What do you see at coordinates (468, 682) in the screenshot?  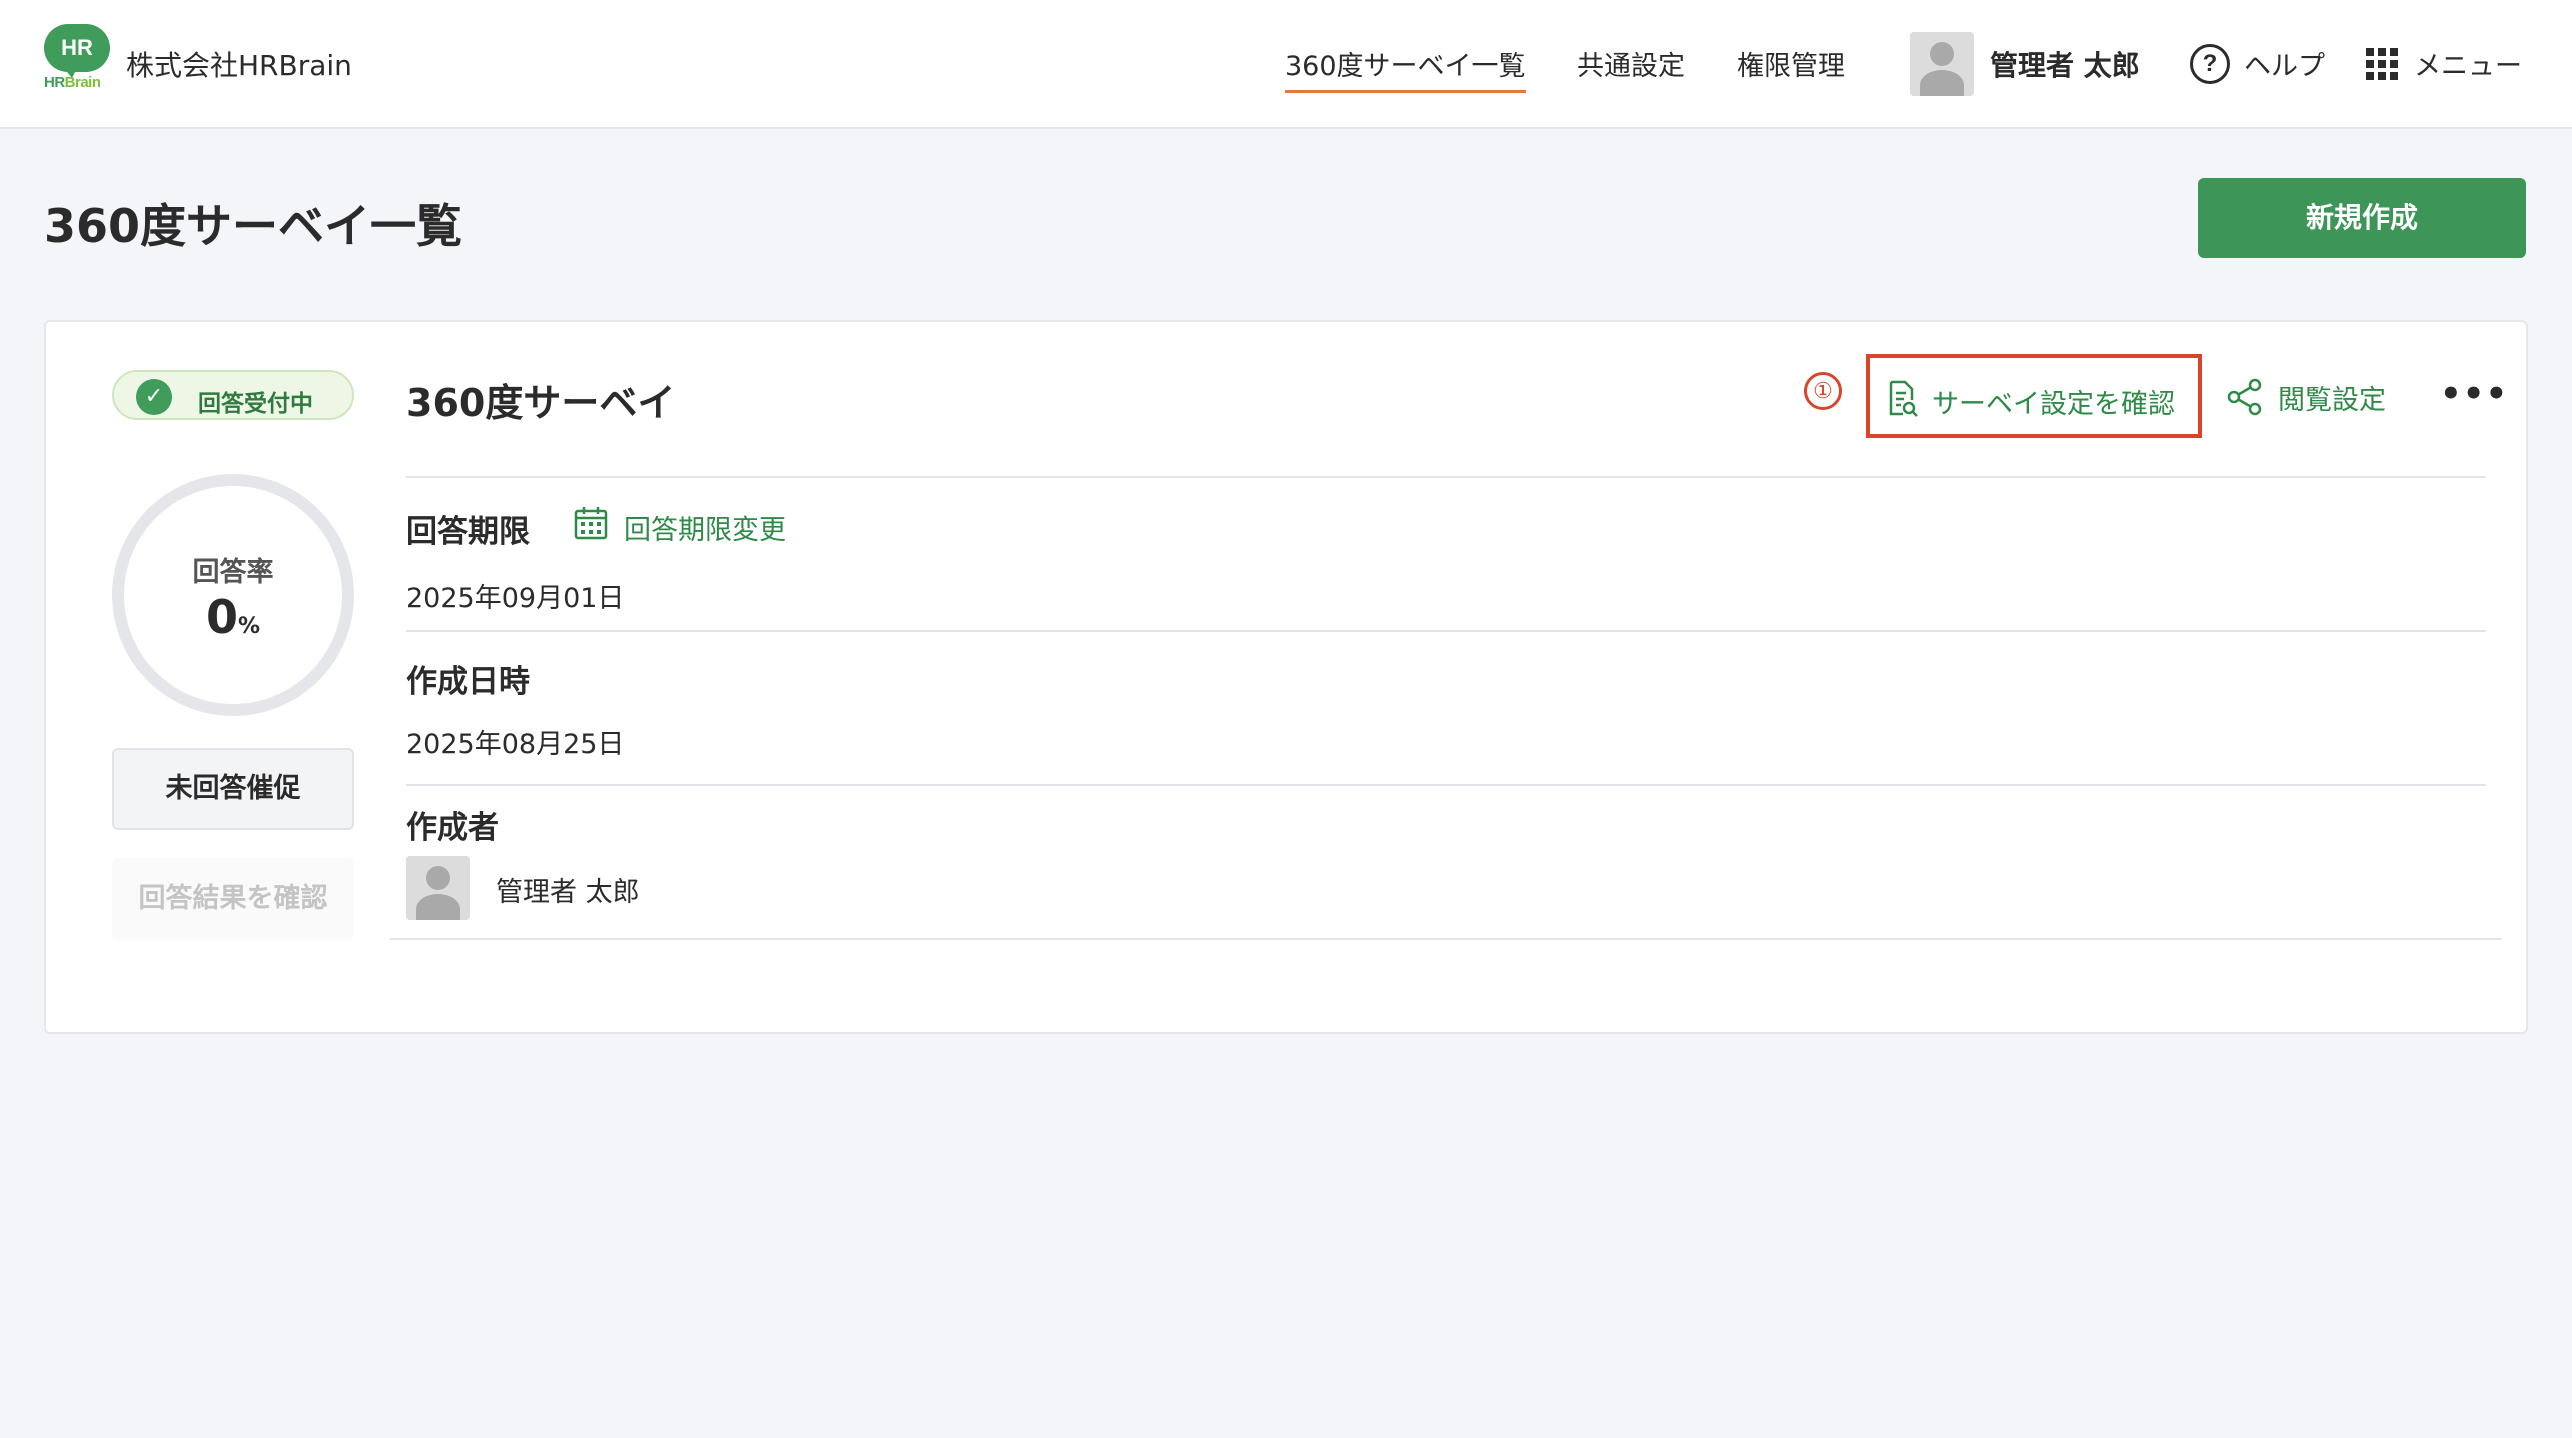 I see `created-at-label: 作成日時` at bounding box center [468, 682].